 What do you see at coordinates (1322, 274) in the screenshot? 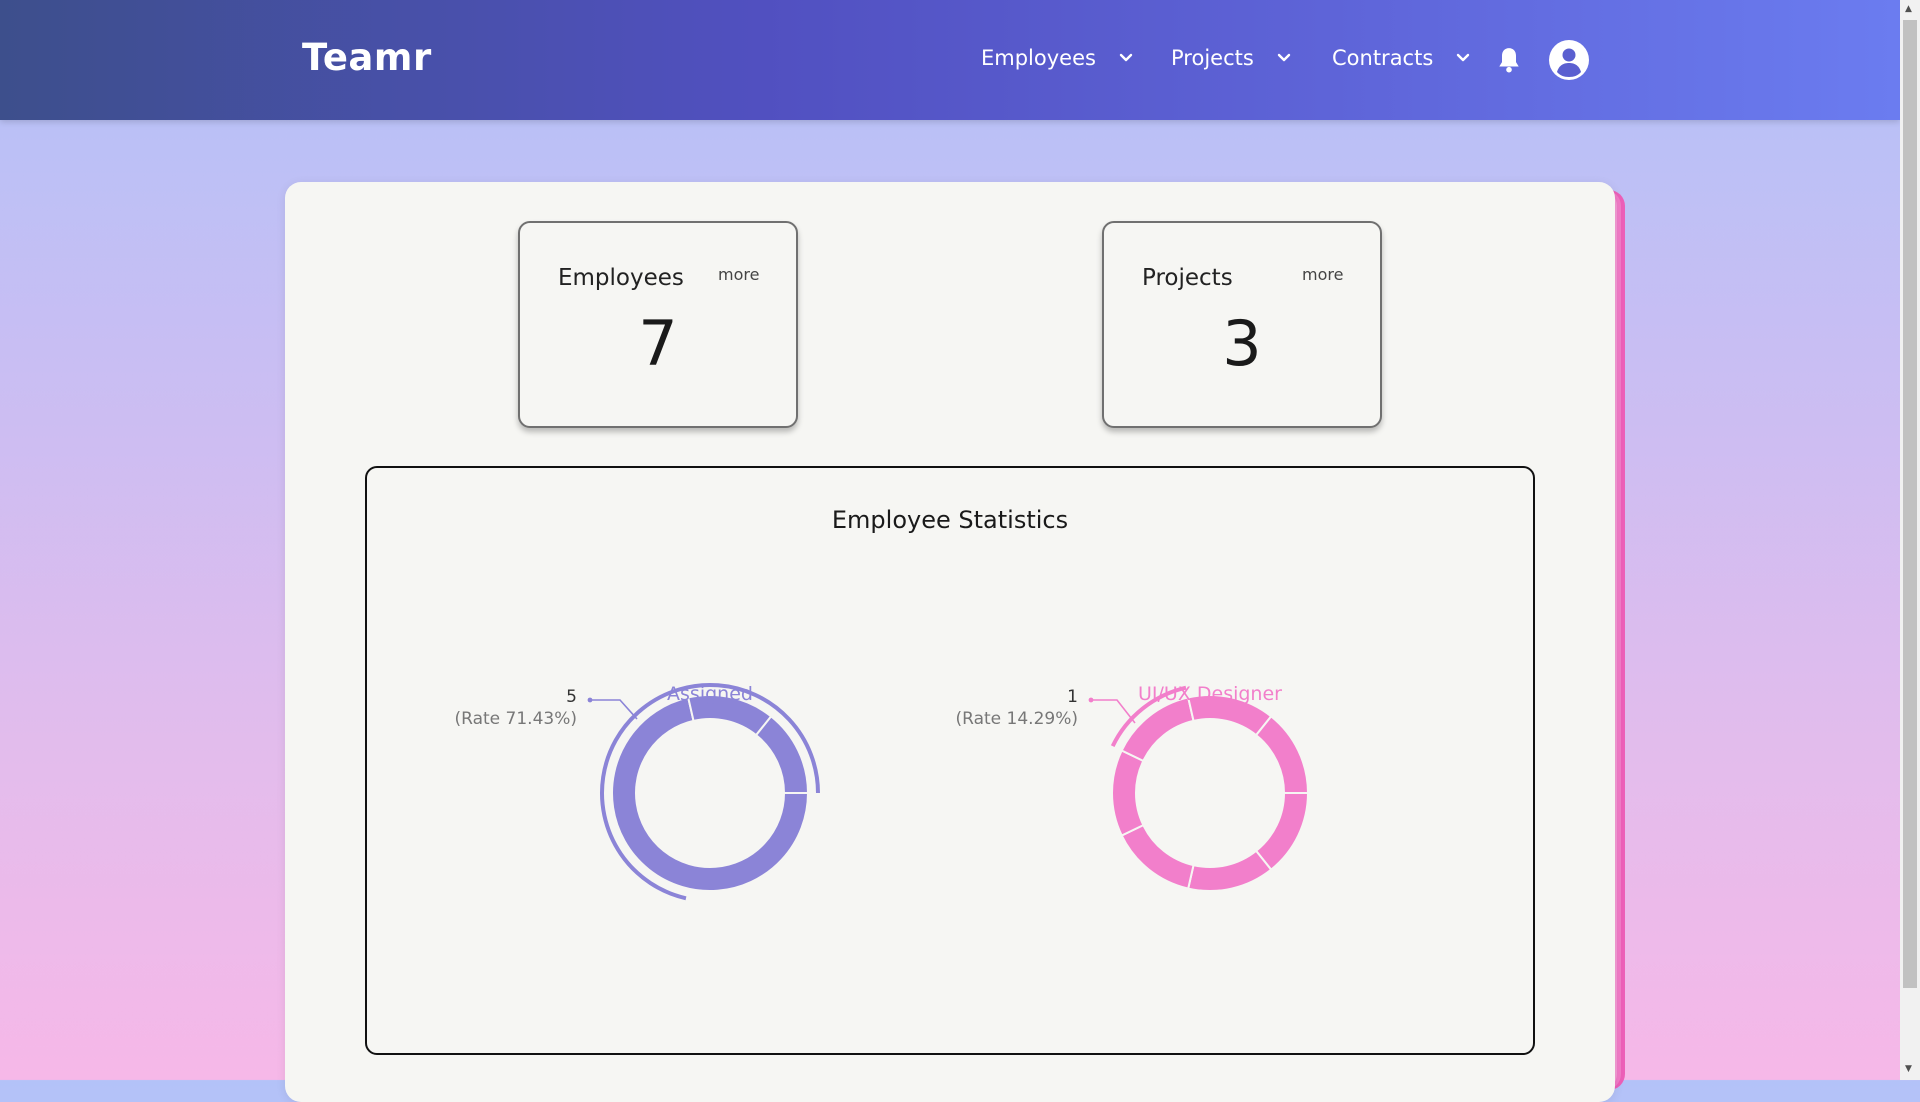
I see `projects-more-link: more` at bounding box center [1322, 274].